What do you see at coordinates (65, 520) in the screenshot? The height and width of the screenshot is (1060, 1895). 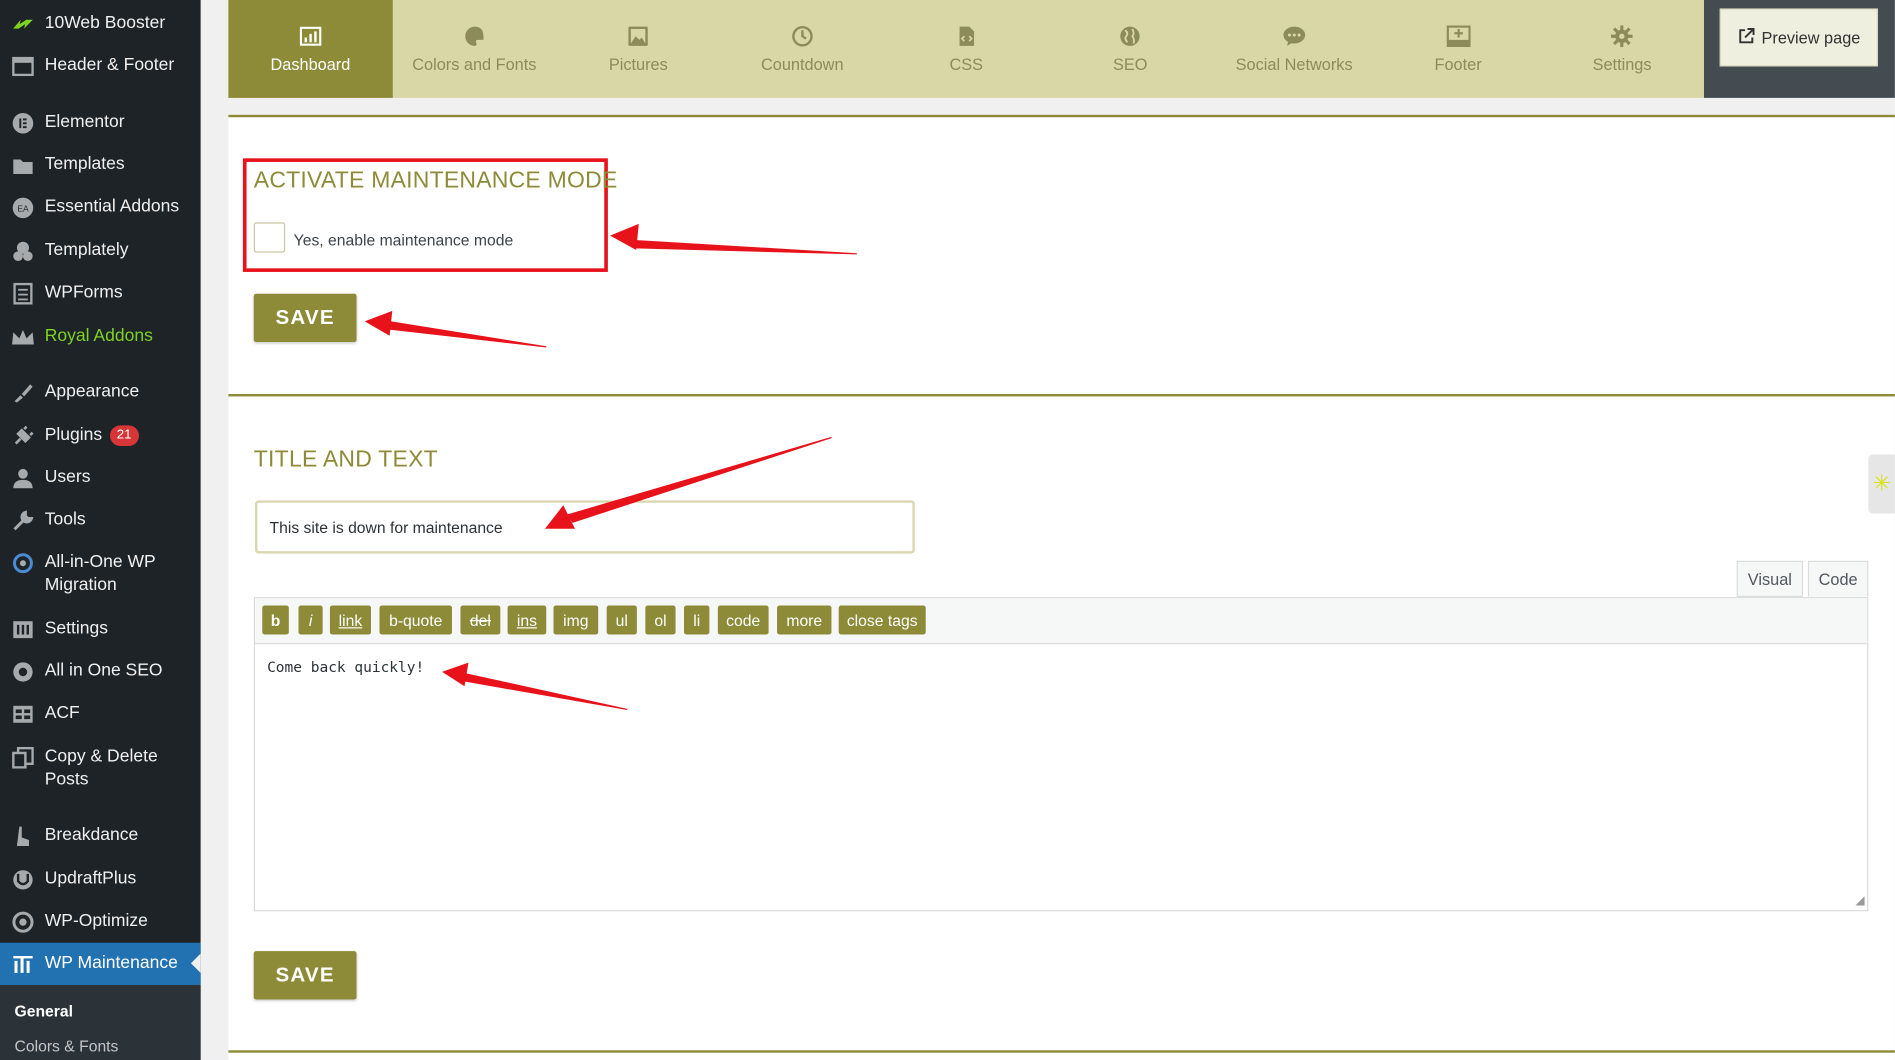 I see `sidebar-item-label: Tools` at bounding box center [65, 520].